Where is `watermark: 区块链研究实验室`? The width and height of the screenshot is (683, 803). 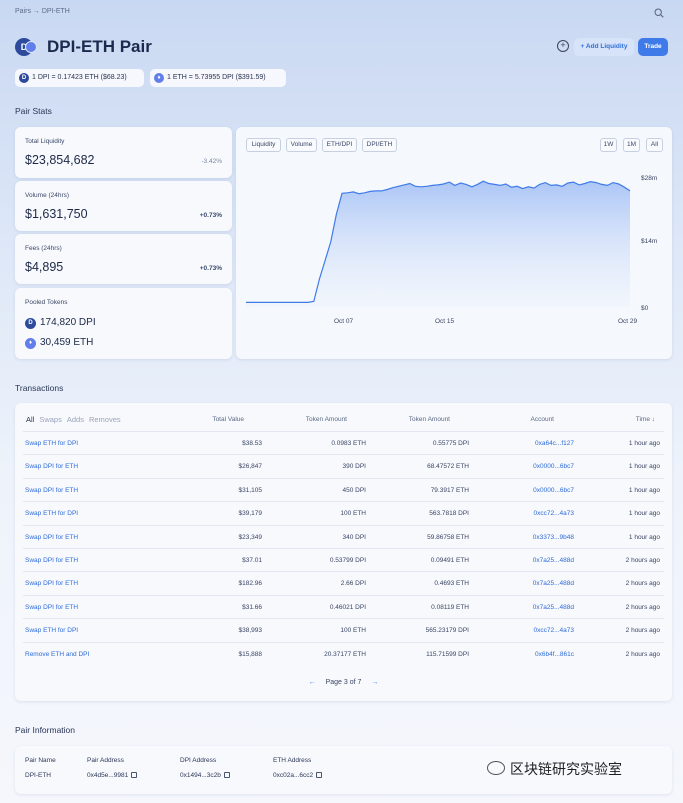
watermark: 区块链研究实验室 is located at coordinates (554, 769).